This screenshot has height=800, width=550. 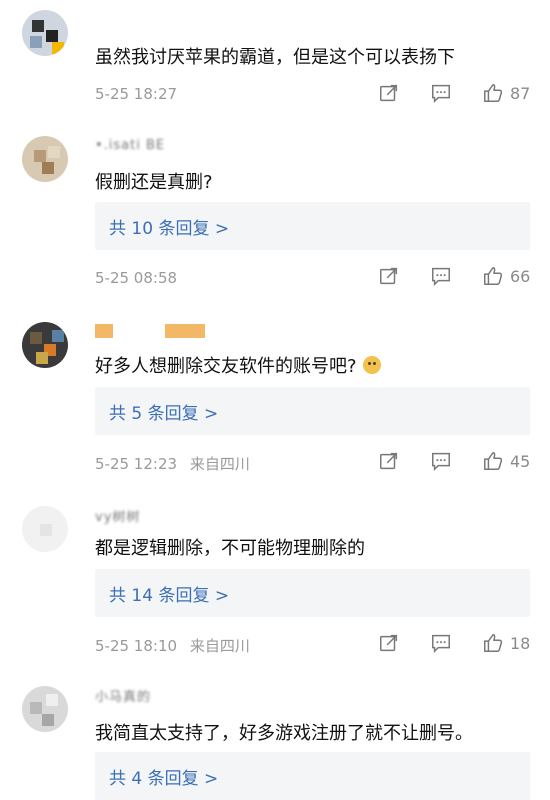 What do you see at coordinates (123, 695) in the screenshot?
I see `username: 小马真的` at bounding box center [123, 695].